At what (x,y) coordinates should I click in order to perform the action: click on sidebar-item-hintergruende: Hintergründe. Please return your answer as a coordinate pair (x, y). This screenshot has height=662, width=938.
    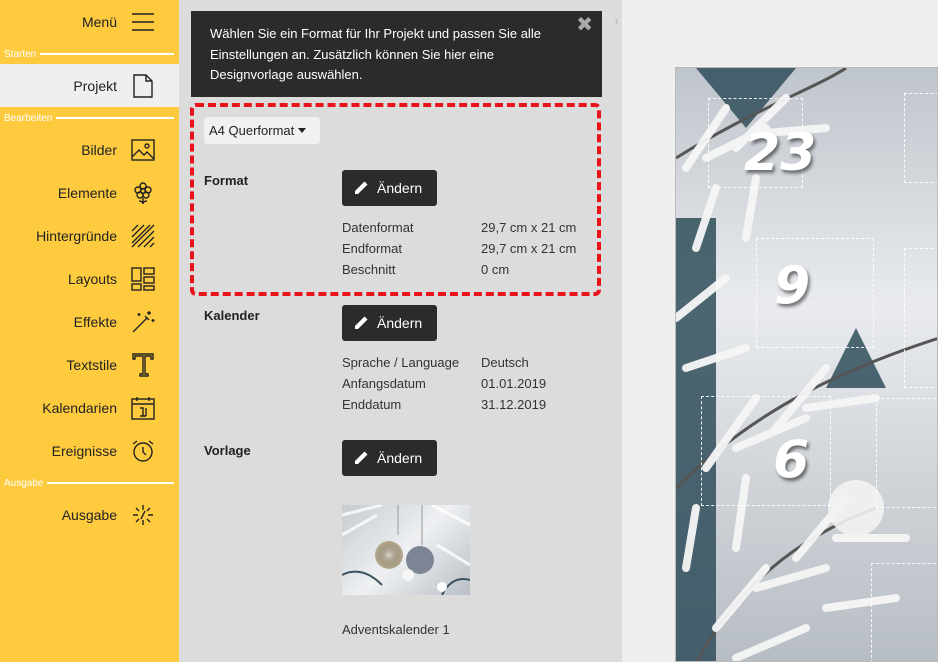
    Looking at the image, I should click on (89, 235).